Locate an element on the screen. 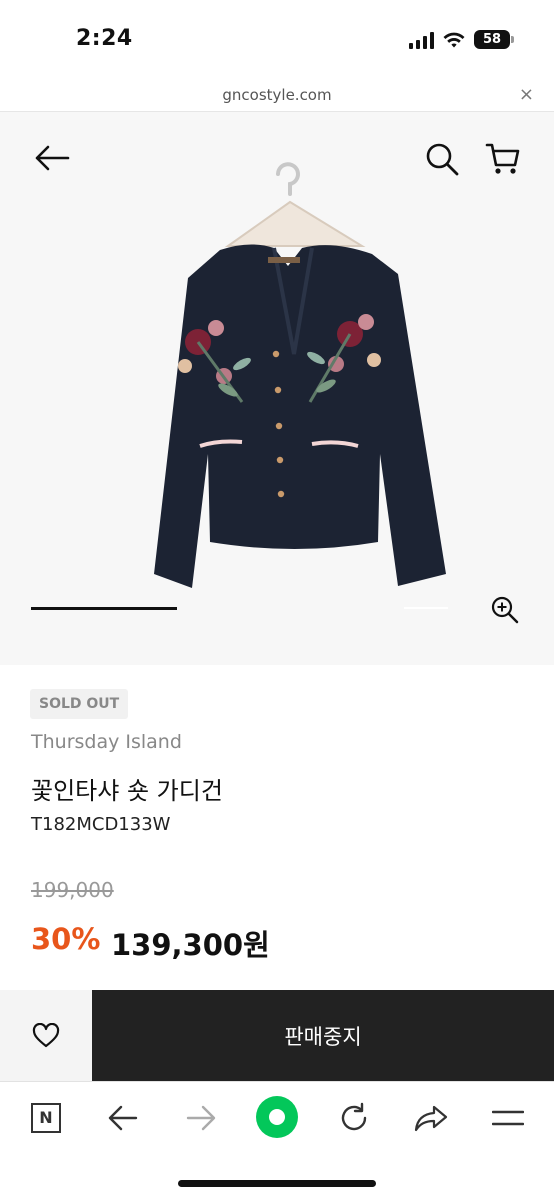 The height and width of the screenshot is (1200, 554). sale-price: 139,300원 is located at coordinates (190, 945).